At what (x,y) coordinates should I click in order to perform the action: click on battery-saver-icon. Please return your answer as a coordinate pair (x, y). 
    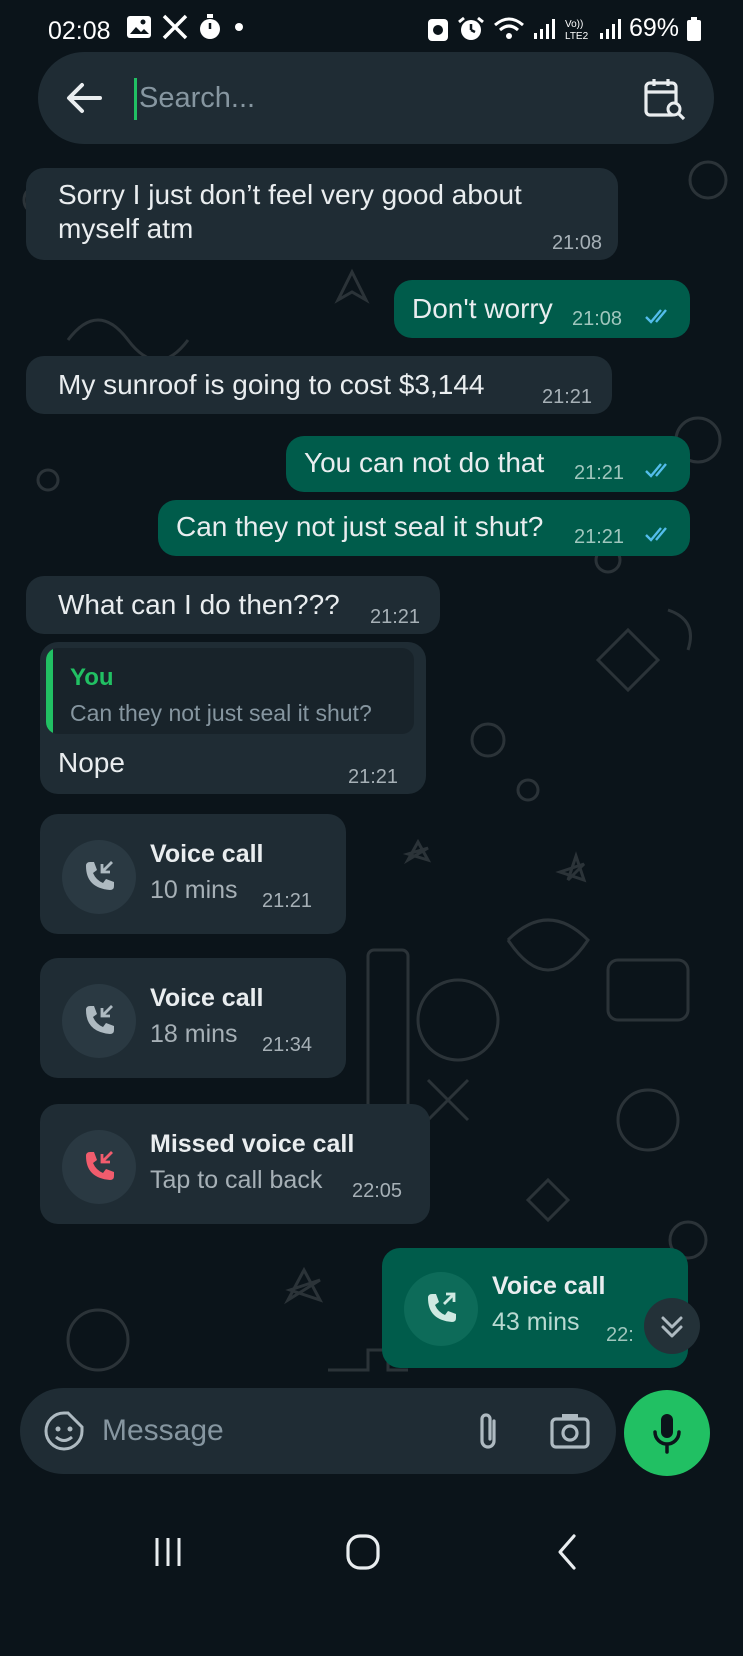
    Looking at the image, I should click on (437, 29).